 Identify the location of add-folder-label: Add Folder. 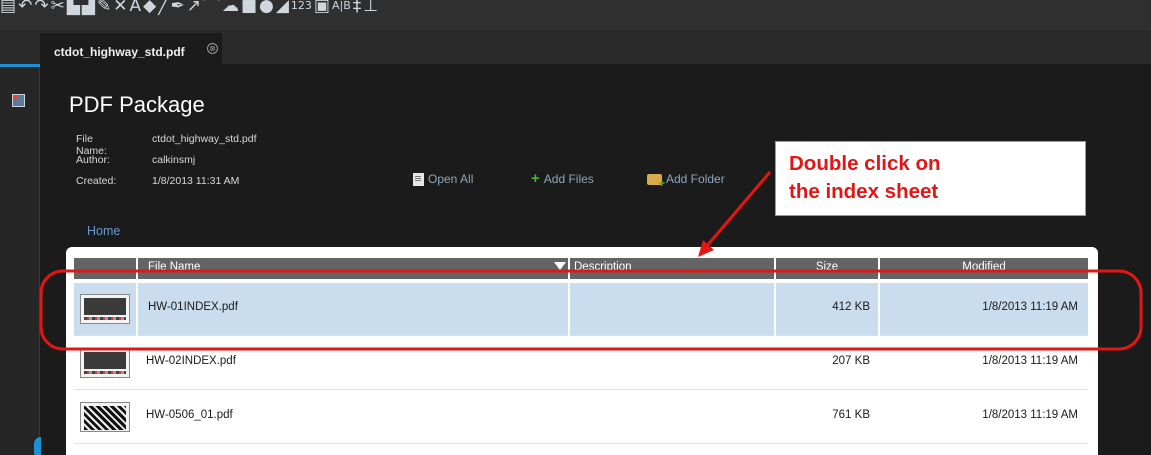
(695, 179).